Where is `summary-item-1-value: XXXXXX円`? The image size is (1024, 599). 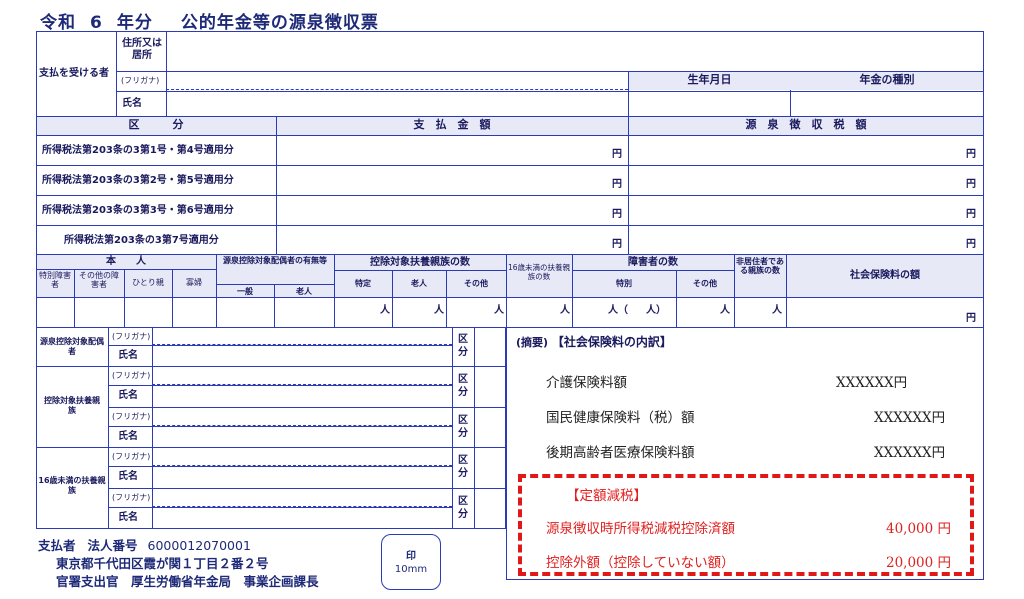
summary-item-1-value: XXXXXX円 is located at coordinates (872, 383).